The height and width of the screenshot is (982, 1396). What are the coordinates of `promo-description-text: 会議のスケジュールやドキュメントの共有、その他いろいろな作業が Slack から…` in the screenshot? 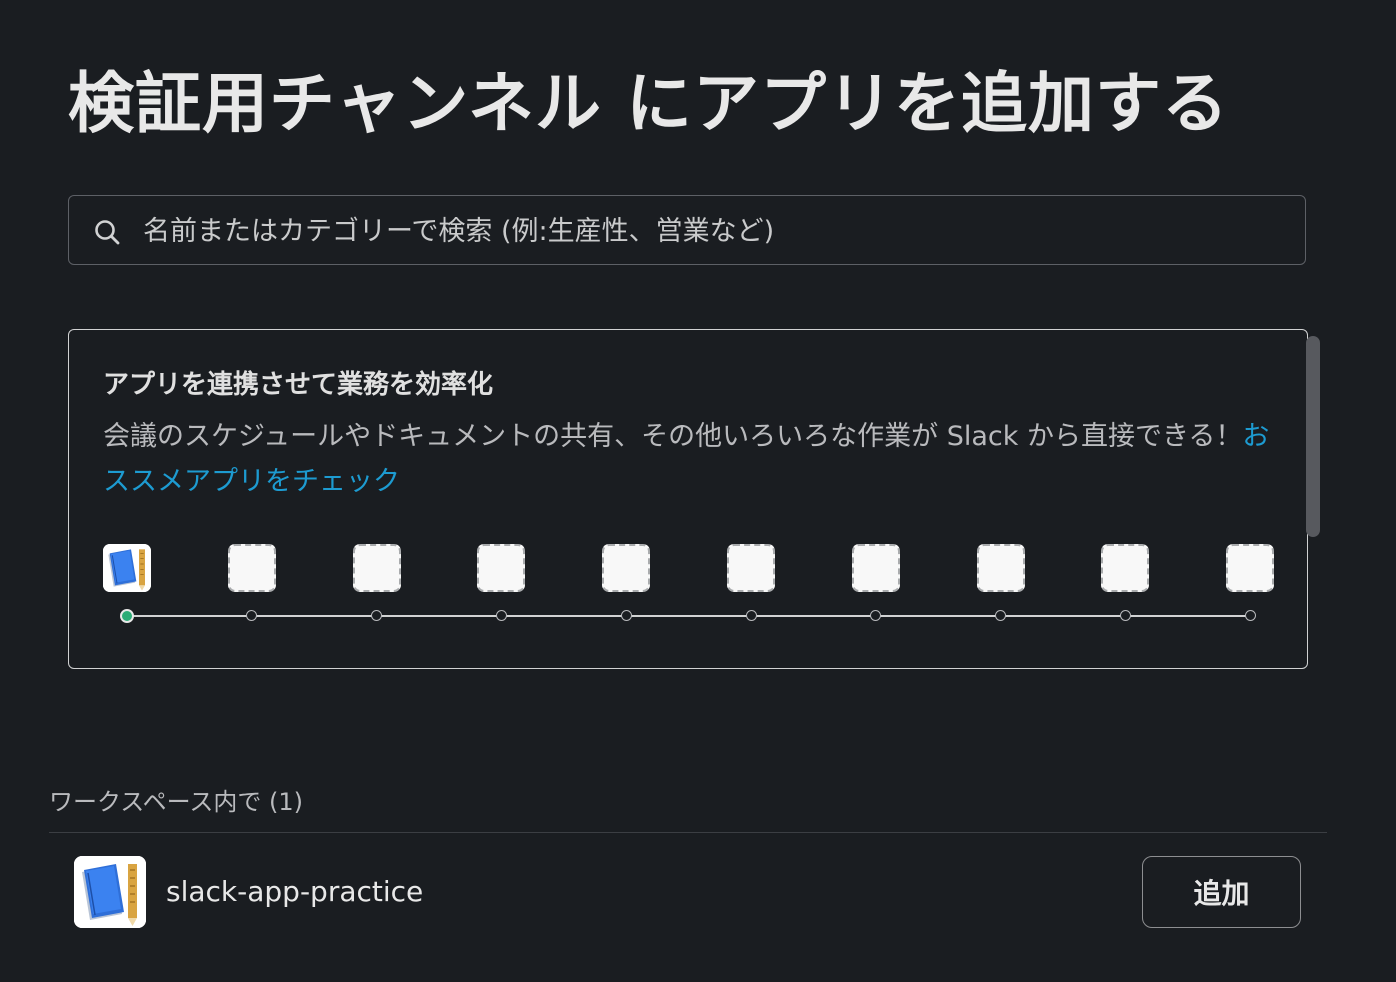 It's located at (673, 436).